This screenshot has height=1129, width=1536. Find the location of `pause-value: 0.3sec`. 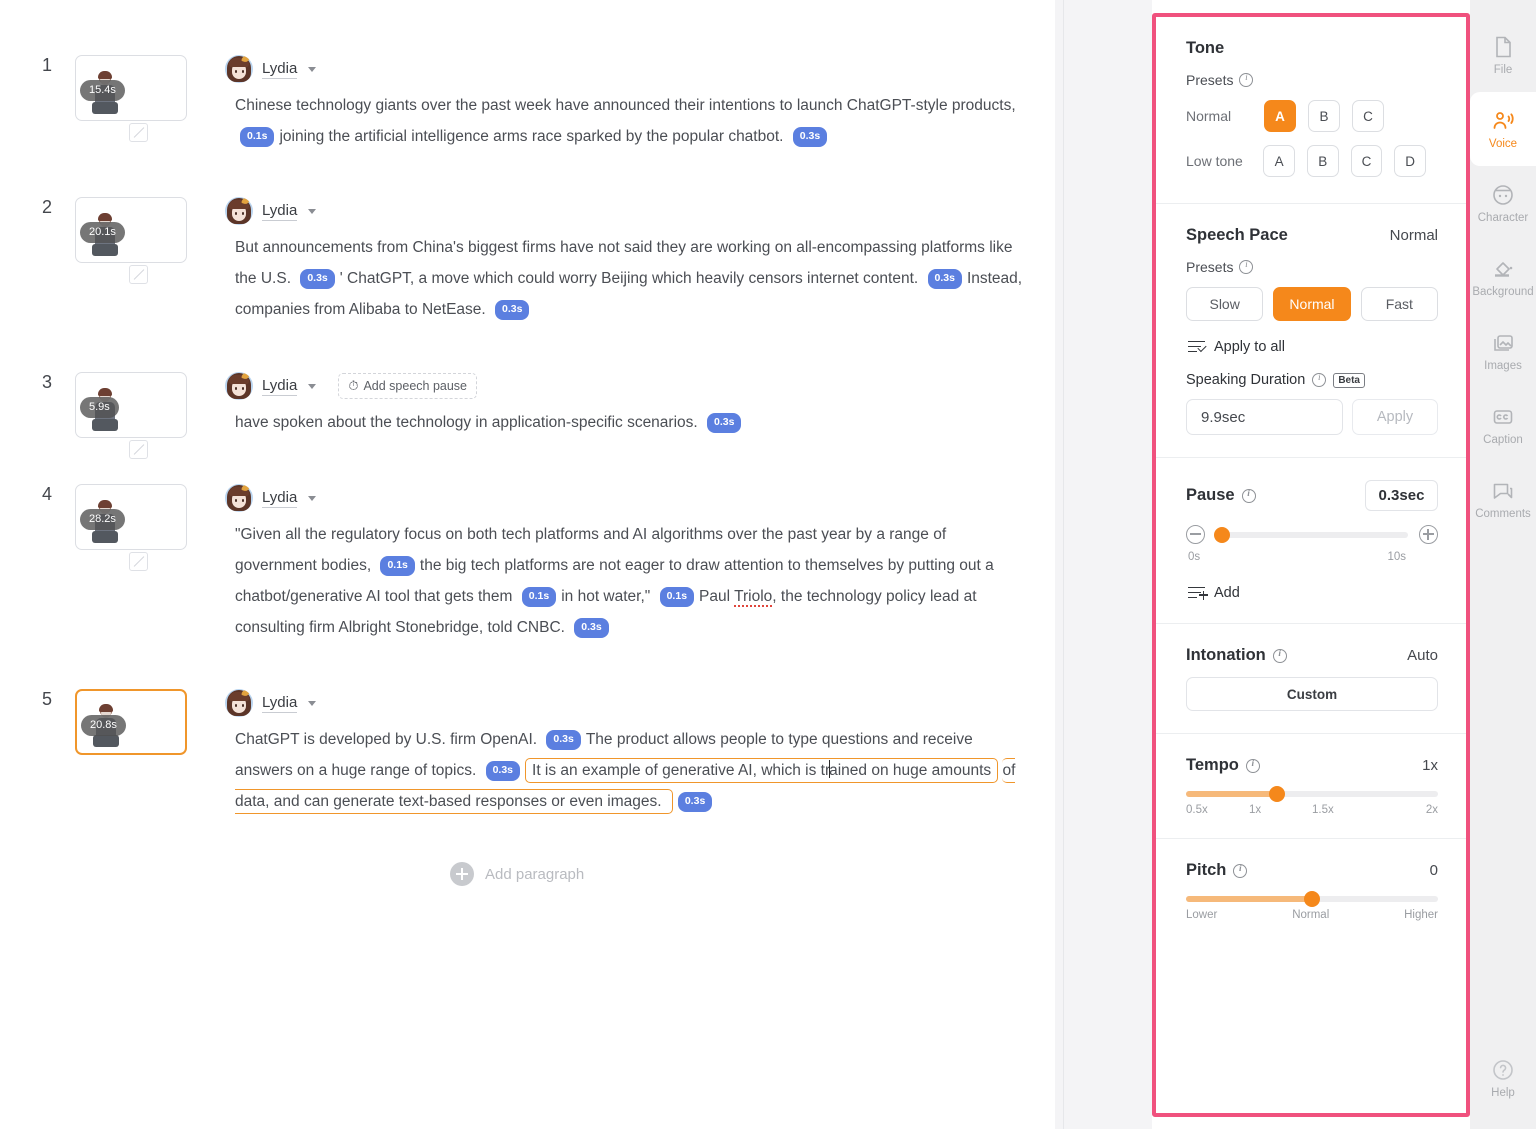

pause-value: 0.3sec is located at coordinates (1401, 495).